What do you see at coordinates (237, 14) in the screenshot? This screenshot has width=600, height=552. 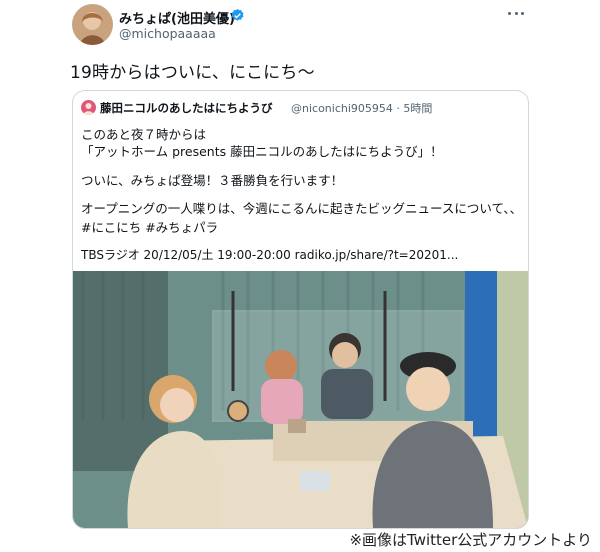 I see `verified-badge-icon` at bounding box center [237, 14].